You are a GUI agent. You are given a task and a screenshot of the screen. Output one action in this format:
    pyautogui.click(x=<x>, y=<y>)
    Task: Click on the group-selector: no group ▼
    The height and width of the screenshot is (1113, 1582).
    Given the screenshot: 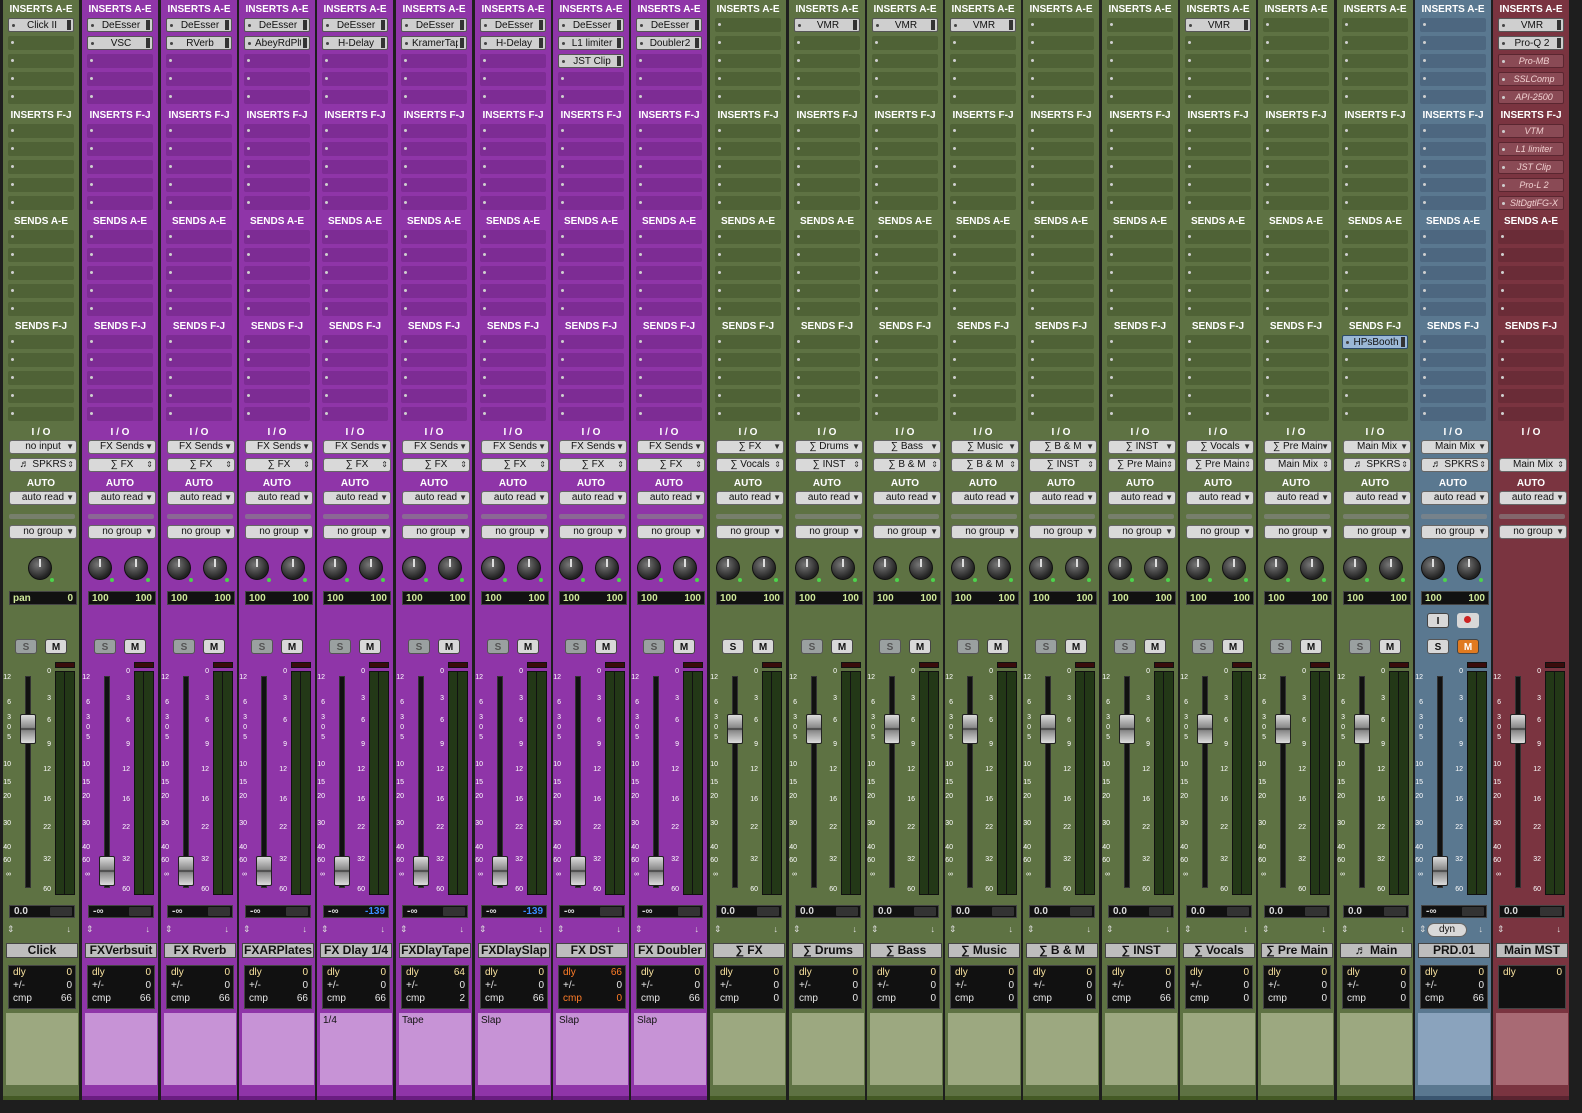 What is the action you would take?
    pyautogui.click(x=279, y=532)
    